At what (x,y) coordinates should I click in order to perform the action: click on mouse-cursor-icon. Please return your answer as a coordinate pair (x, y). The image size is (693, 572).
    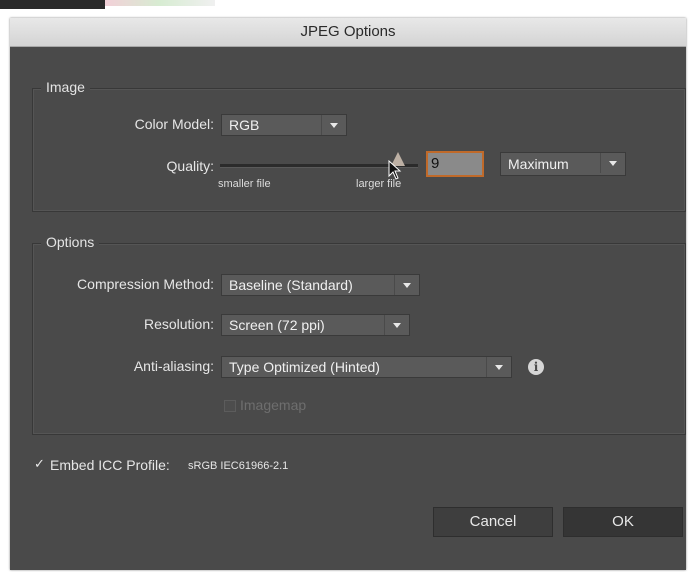
    Looking at the image, I should click on (395, 170).